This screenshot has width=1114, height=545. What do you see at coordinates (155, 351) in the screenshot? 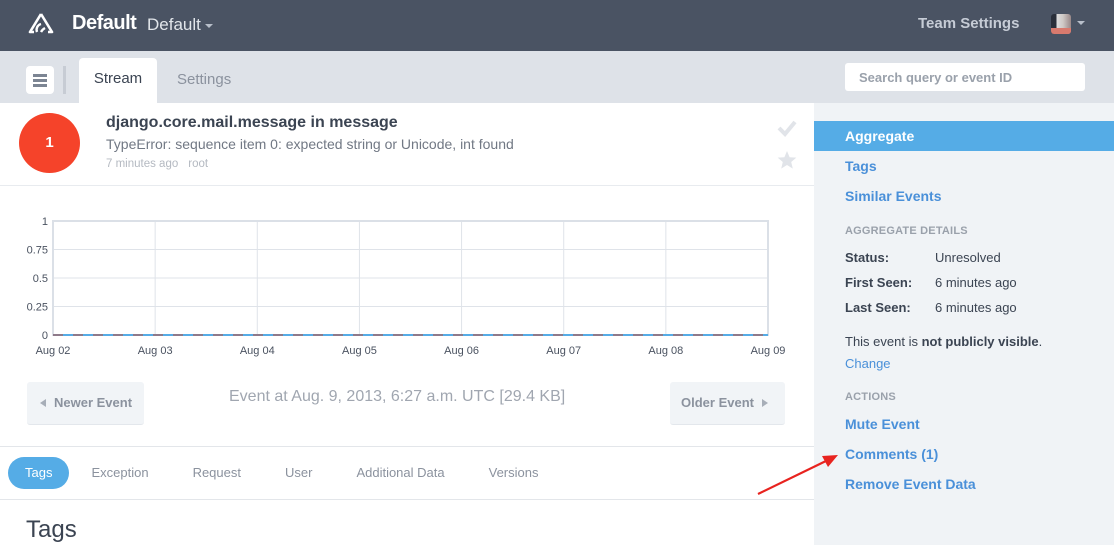
I see `x-tick-label: Aug 03` at bounding box center [155, 351].